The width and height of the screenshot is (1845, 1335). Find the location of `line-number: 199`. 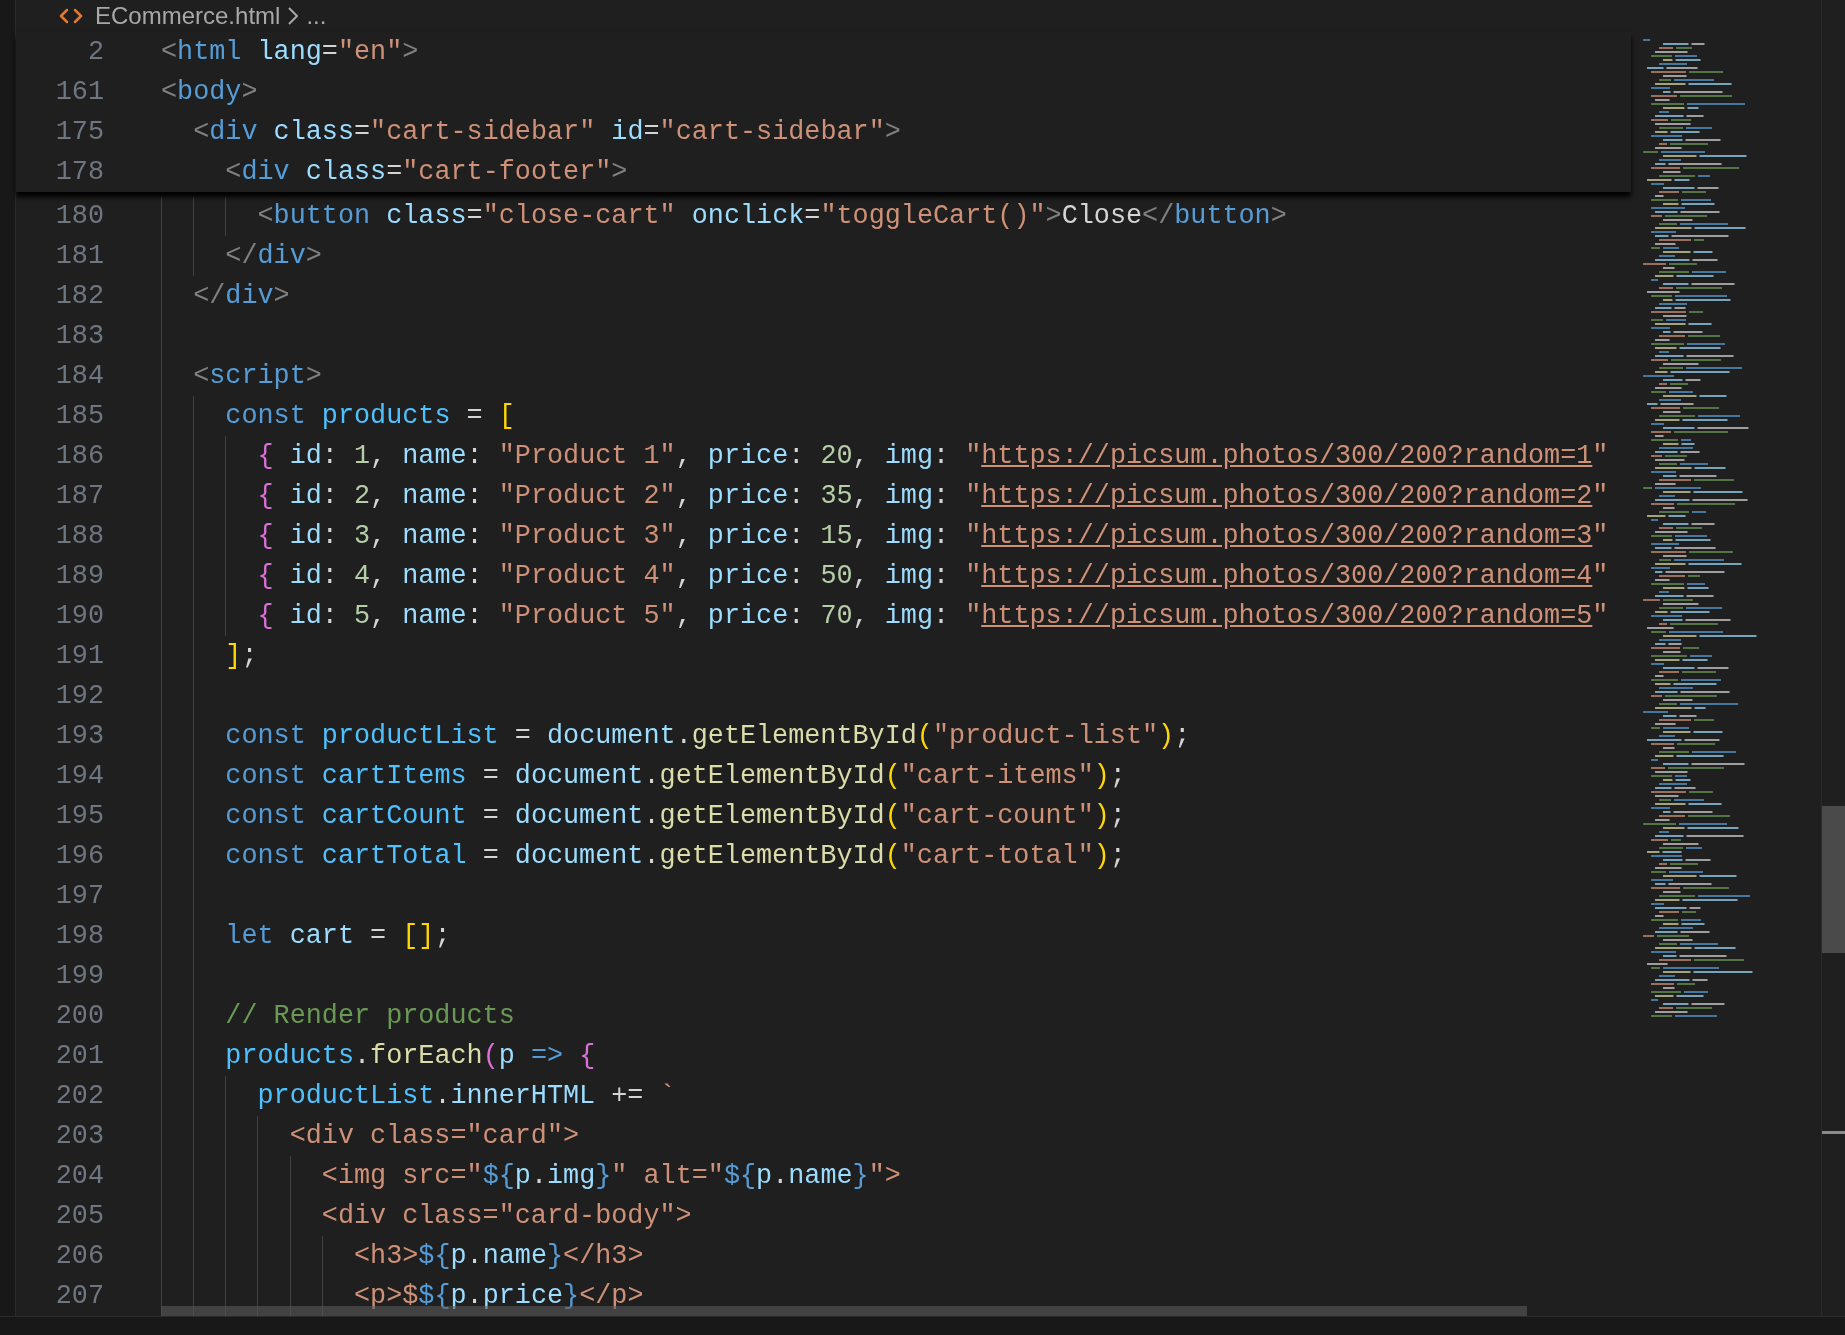

line-number: 199 is located at coordinates (79, 976).